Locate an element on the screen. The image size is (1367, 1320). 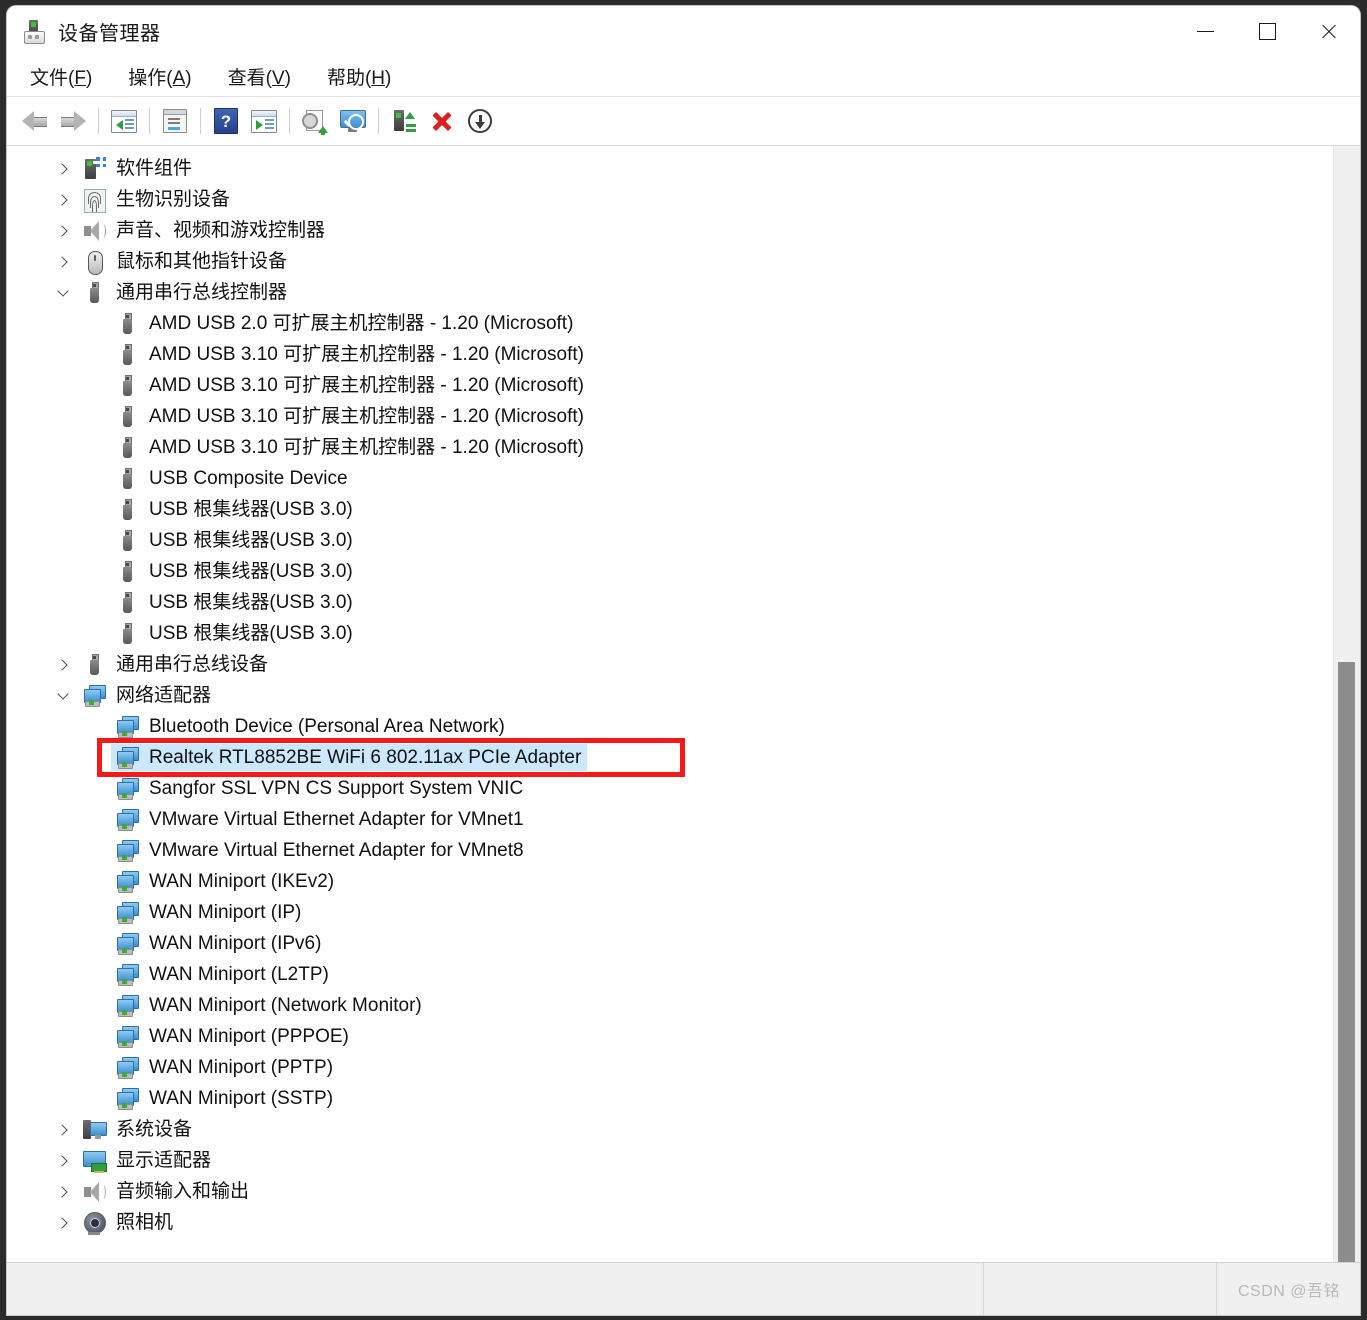
enable-device-button is located at coordinates (404, 121).